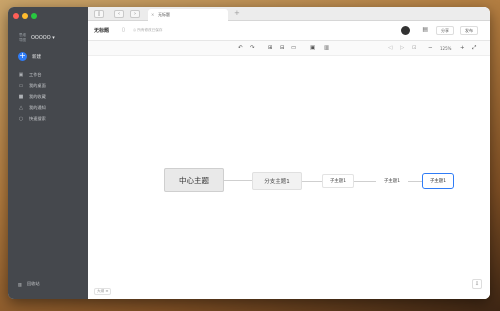  What do you see at coordinates (414, 48) in the screenshot?
I see `layout-icon: ⊡` at bounding box center [414, 48].